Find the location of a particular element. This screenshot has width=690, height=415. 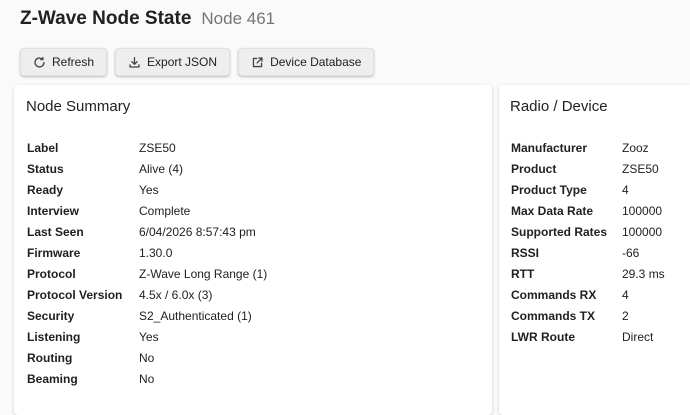

device-database-button: Device Database is located at coordinates (306, 62).